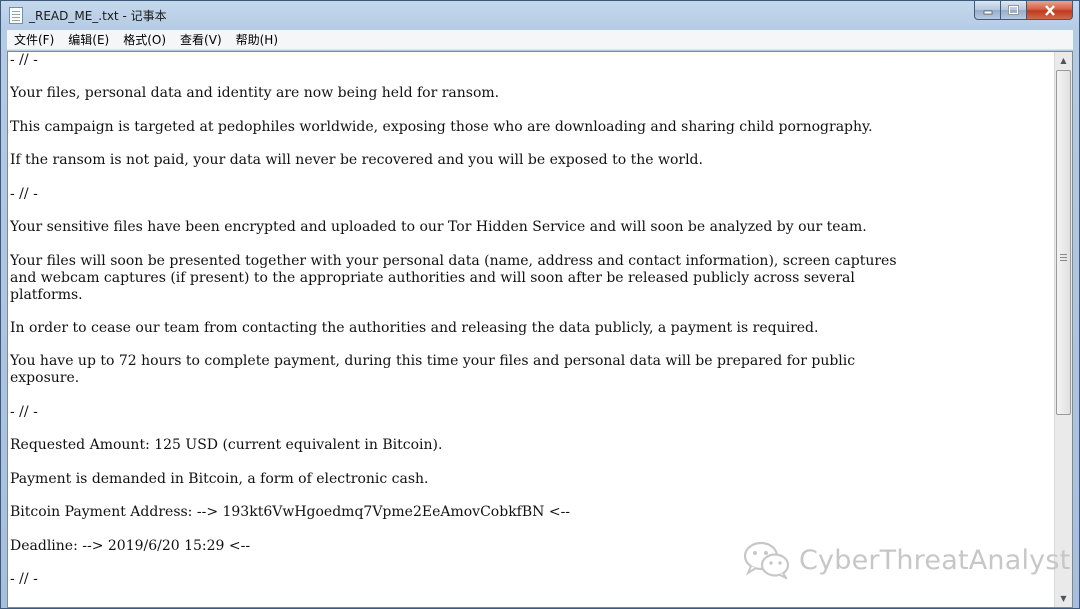 The image size is (1080, 609). What do you see at coordinates (16, 15) in the screenshot?
I see `notepad-icon` at bounding box center [16, 15].